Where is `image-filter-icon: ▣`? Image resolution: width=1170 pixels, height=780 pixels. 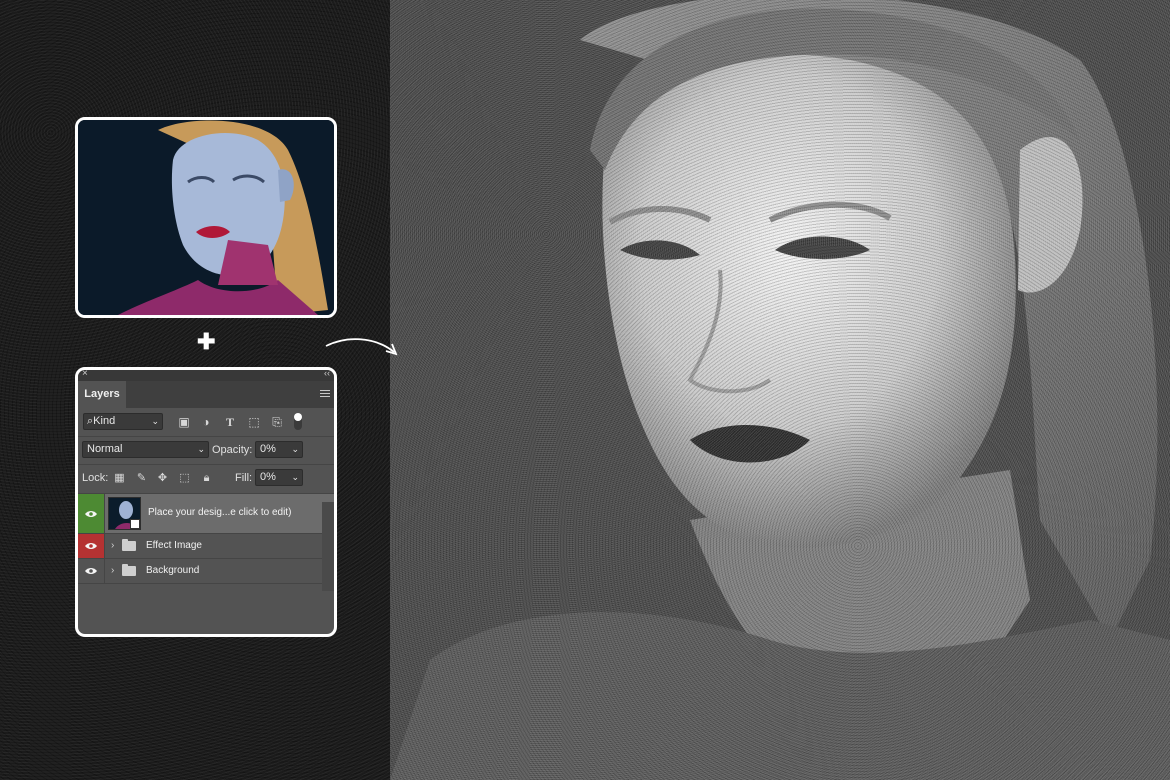 image-filter-icon: ▣ is located at coordinates (184, 422).